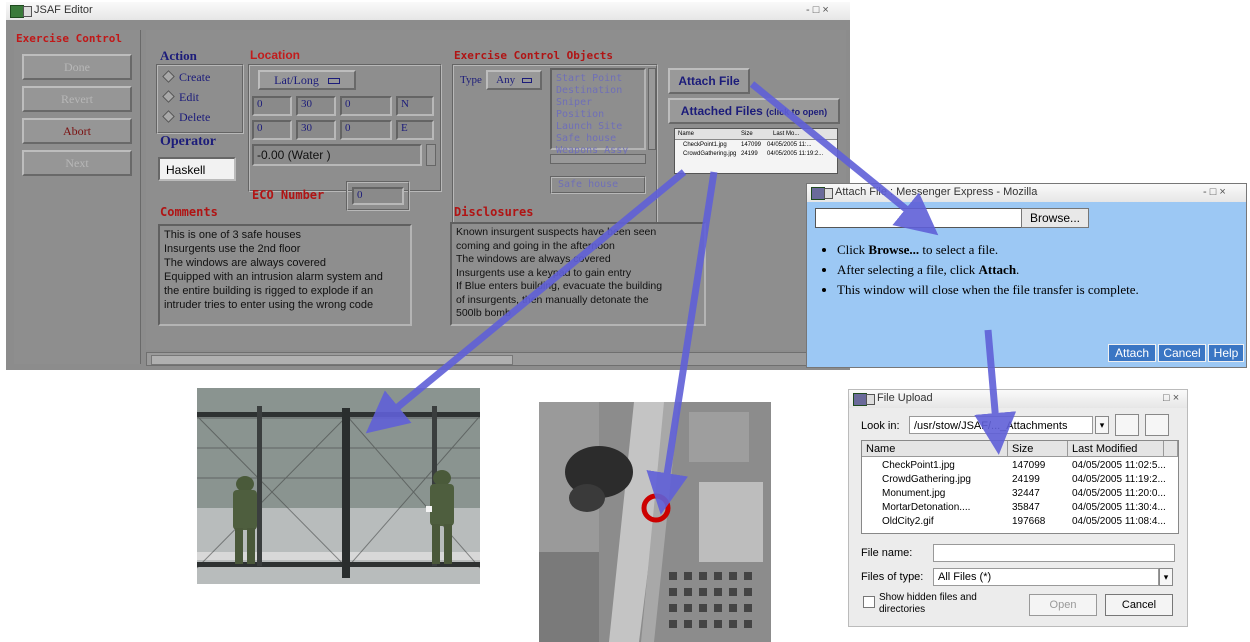 This screenshot has height=642, width=1250. Describe the element at coordinates (682, 343) in the screenshot. I see `arrow-to-aerial-photo` at that location.